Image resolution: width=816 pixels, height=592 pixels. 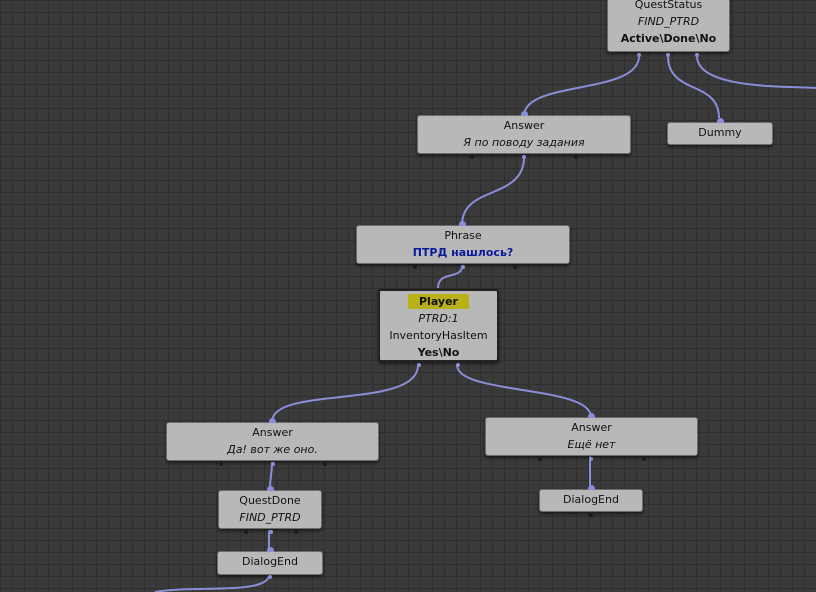 I want to click on answer-text: Да! вот же оно., so click(x=272, y=449).